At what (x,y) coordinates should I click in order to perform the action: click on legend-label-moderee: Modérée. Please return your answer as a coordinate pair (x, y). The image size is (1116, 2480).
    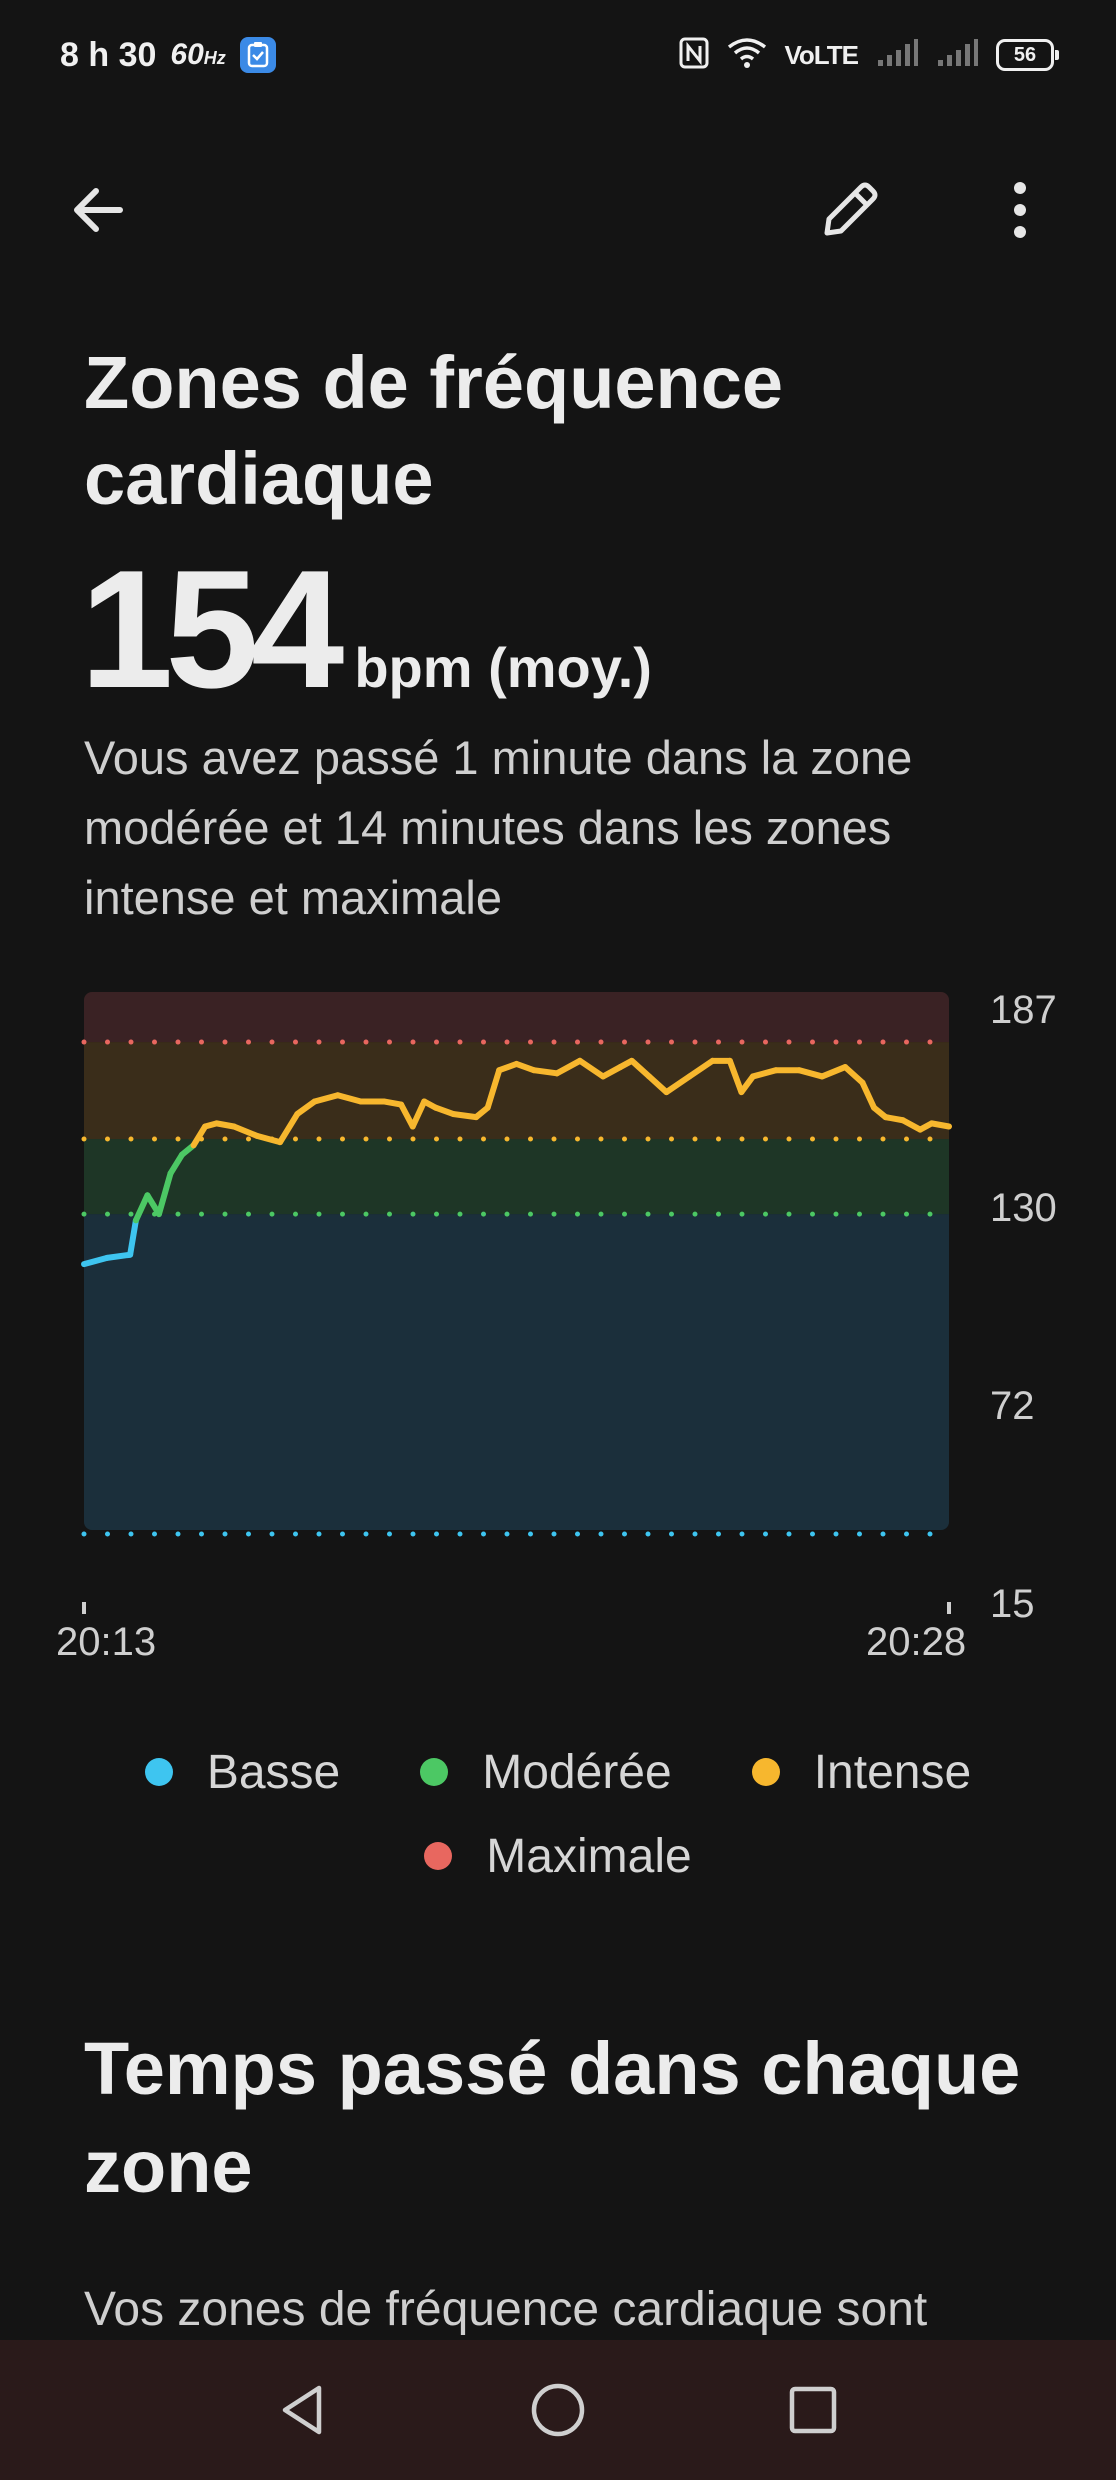
    Looking at the image, I should click on (577, 1772).